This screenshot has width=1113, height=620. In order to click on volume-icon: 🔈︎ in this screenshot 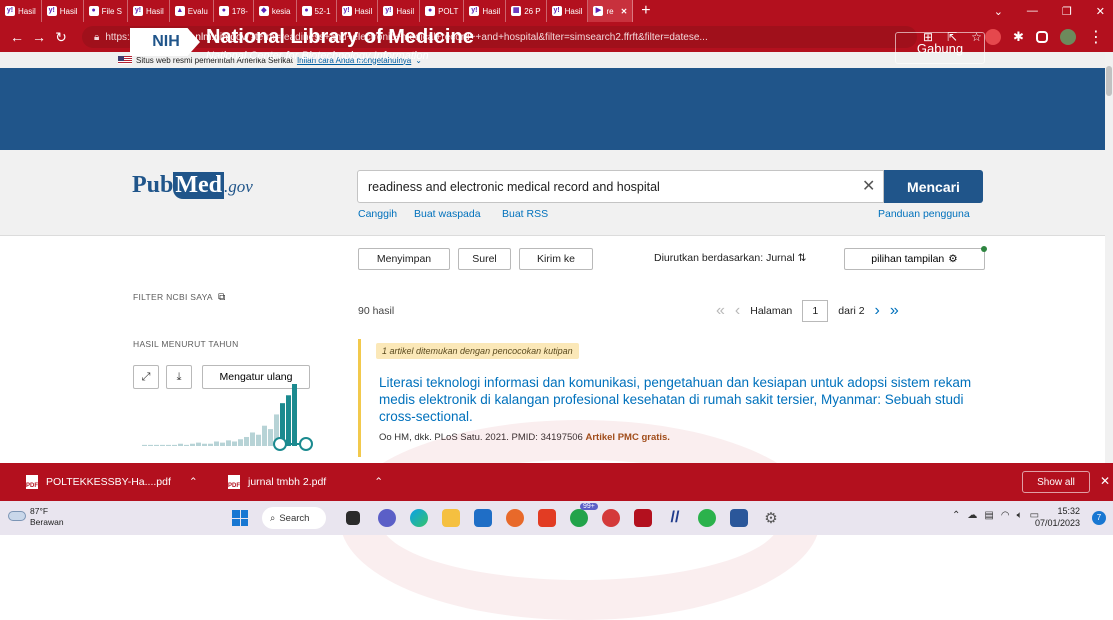, I will do `click(1020, 515)`.